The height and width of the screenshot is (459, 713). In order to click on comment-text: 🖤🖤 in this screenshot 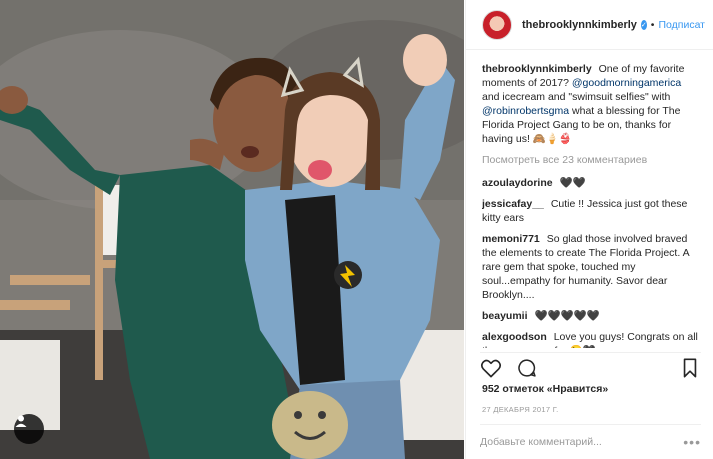, I will do `click(572, 183)`.